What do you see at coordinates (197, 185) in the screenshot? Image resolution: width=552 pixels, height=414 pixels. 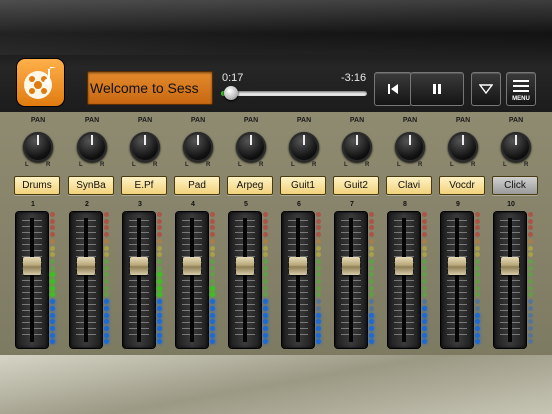 I see `track-name-button: Pad` at bounding box center [197, 185].